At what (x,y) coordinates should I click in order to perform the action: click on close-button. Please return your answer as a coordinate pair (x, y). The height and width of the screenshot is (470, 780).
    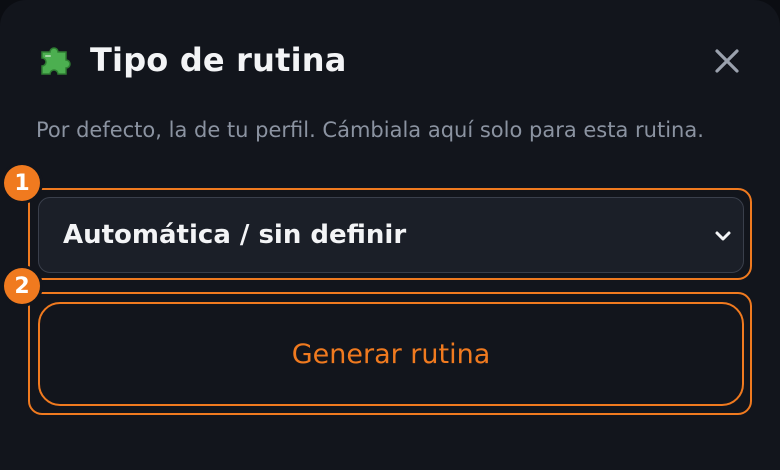
    Looking at the image, I should click on (727, 61).